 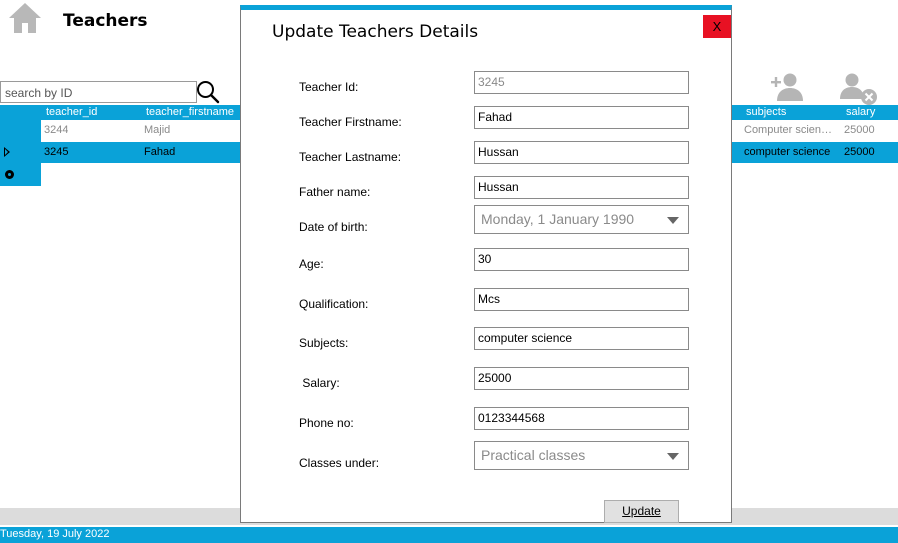 I want to click on qualification-field: Mcs, so click(x=581, y=299).